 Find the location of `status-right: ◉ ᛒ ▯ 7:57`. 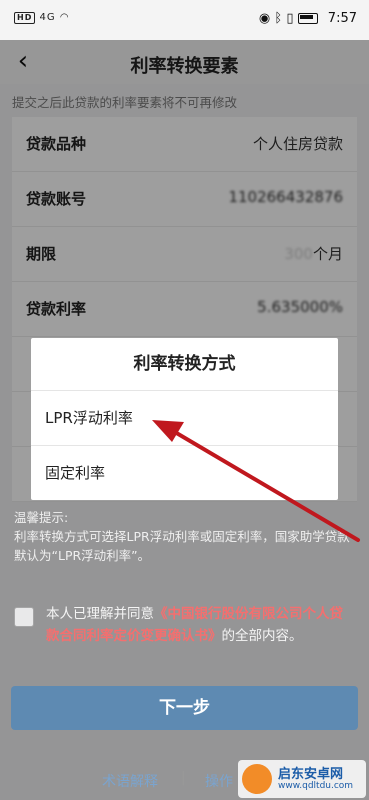

status-right: ◉ ᛒ ▯ 7:57 is located at coordinates (308, 18).